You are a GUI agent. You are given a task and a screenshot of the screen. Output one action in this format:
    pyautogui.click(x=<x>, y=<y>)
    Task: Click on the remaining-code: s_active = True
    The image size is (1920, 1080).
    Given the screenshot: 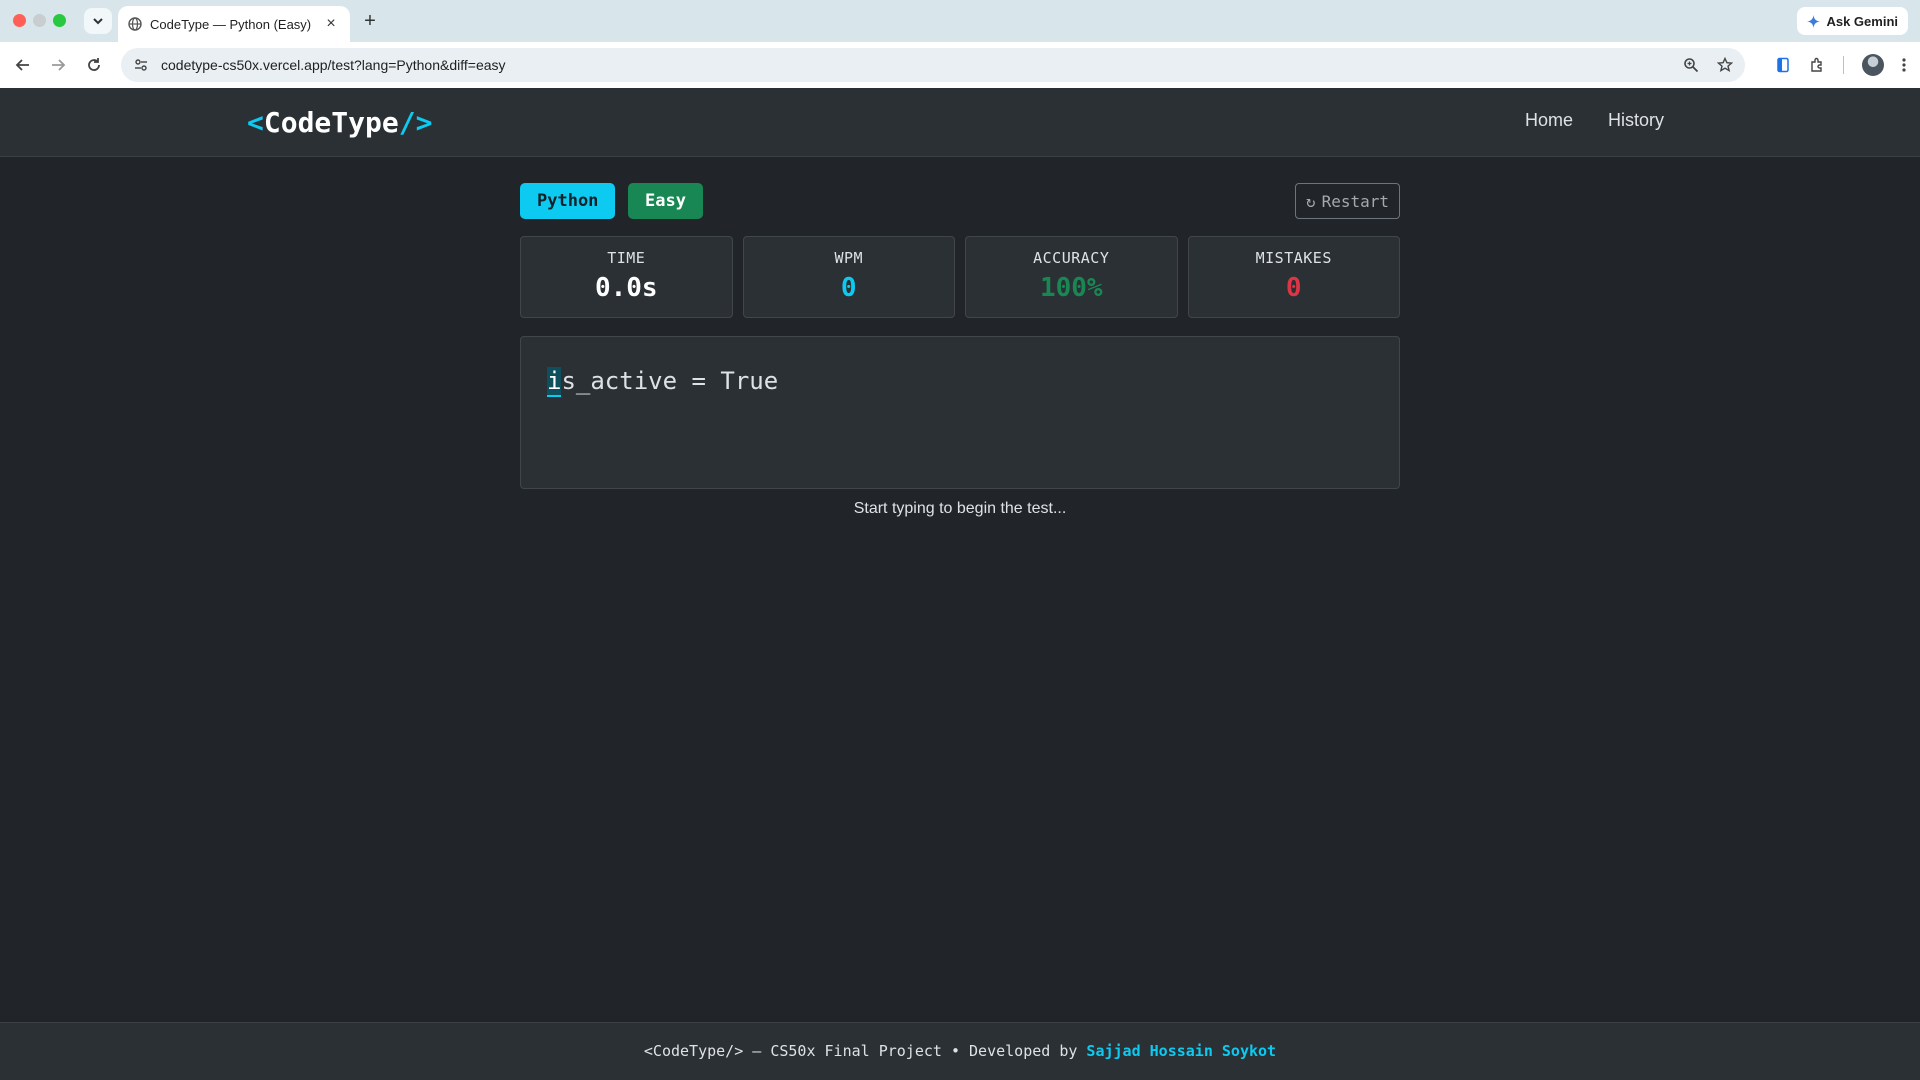 What is the action you would take?
    pyautogui.click(x=670, y=381)
    